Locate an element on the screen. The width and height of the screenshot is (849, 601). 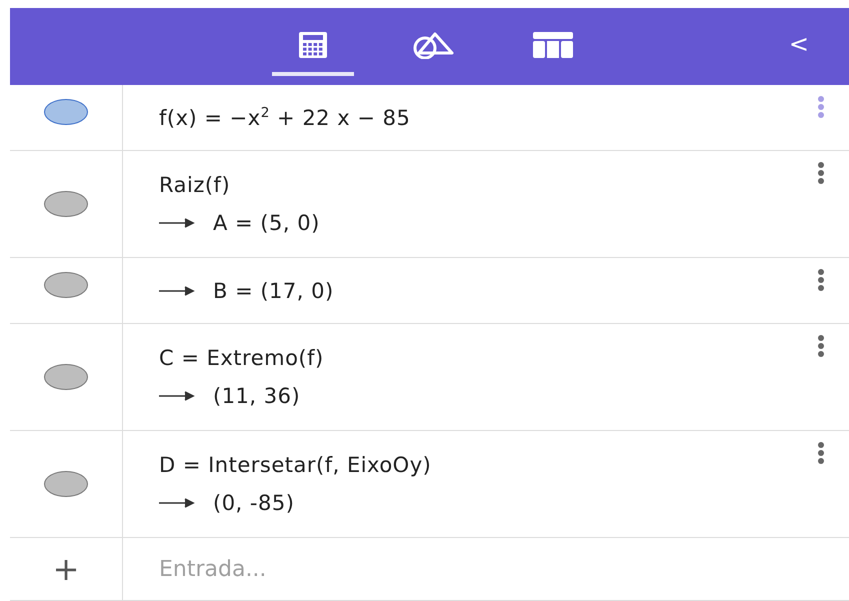
collapse-button: < is located at coordinates (798, 44).